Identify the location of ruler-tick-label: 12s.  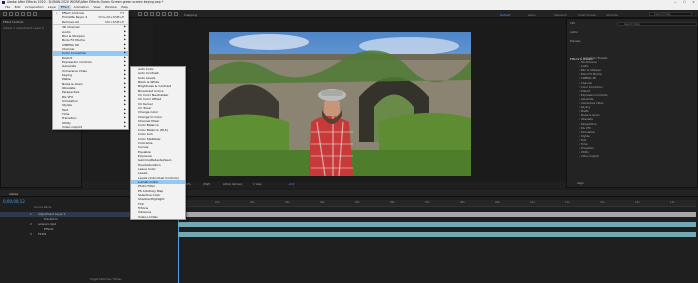
(602, 202).